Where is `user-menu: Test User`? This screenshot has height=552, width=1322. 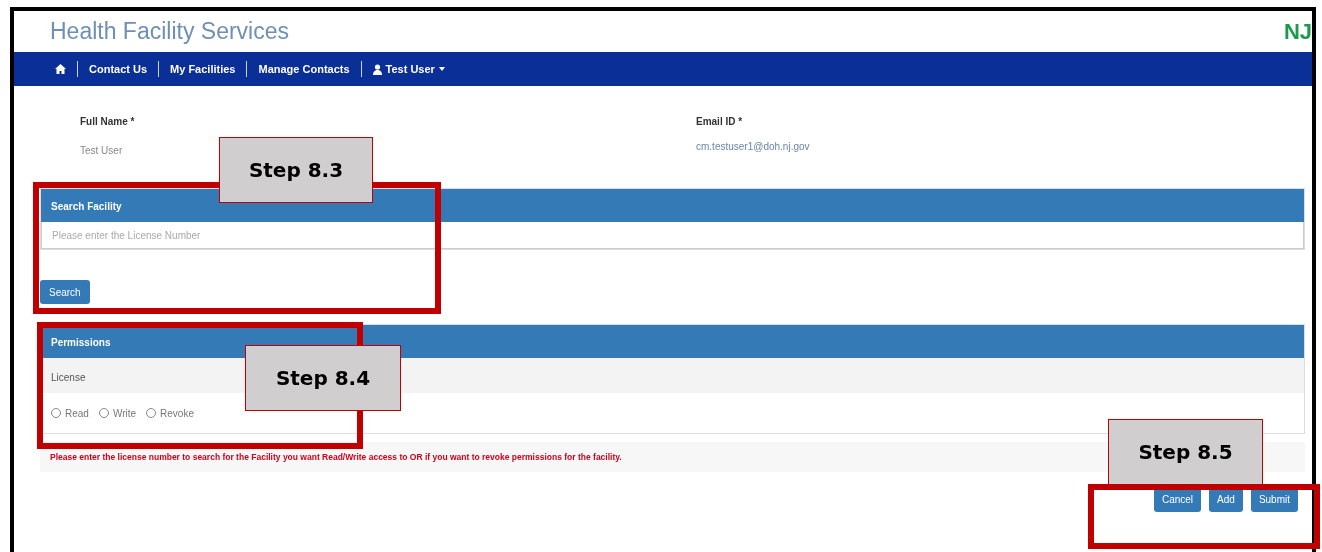 user-menu: Test User is located at coordinates (408, 69).